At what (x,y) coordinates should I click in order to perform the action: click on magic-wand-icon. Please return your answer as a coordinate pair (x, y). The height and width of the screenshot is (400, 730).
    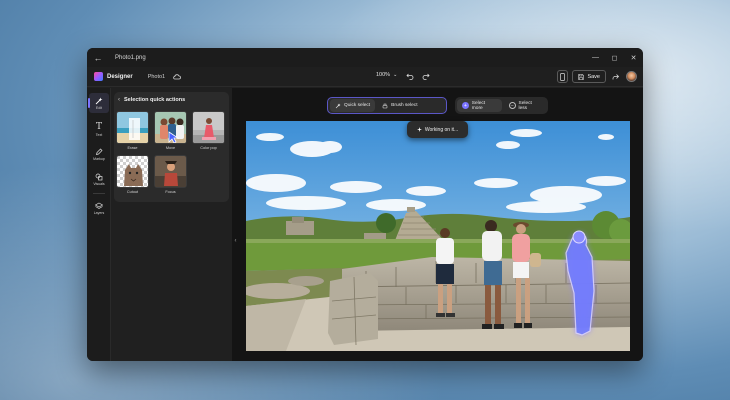
    Looking at the image, I should click on (99, 100).